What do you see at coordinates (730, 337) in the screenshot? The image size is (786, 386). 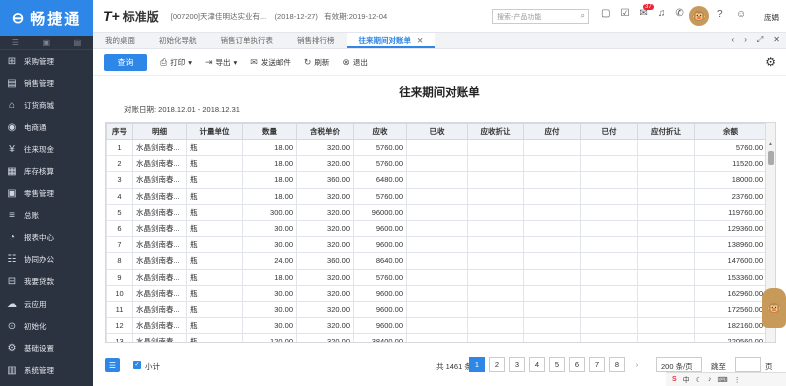 I see `table-cell: 220560.00` at bounding box center [730, 337].